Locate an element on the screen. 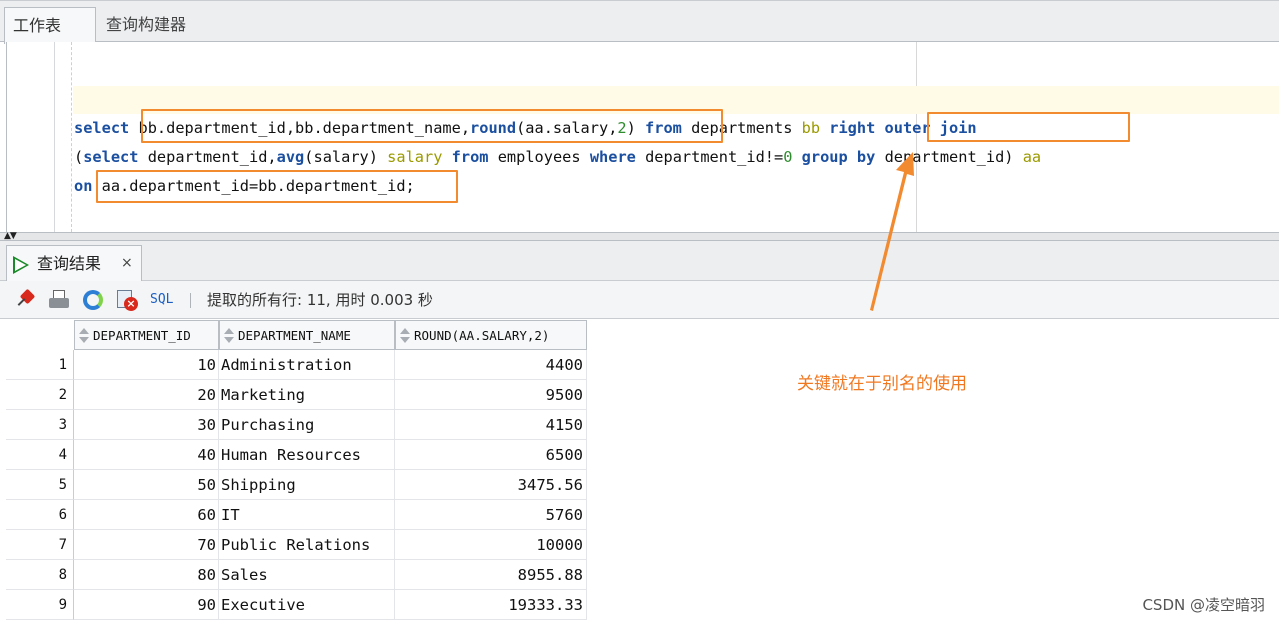 Image resolution: width=1279 pixels, height=625 pixels. refresh-icon is located at coordinates (93, 300).